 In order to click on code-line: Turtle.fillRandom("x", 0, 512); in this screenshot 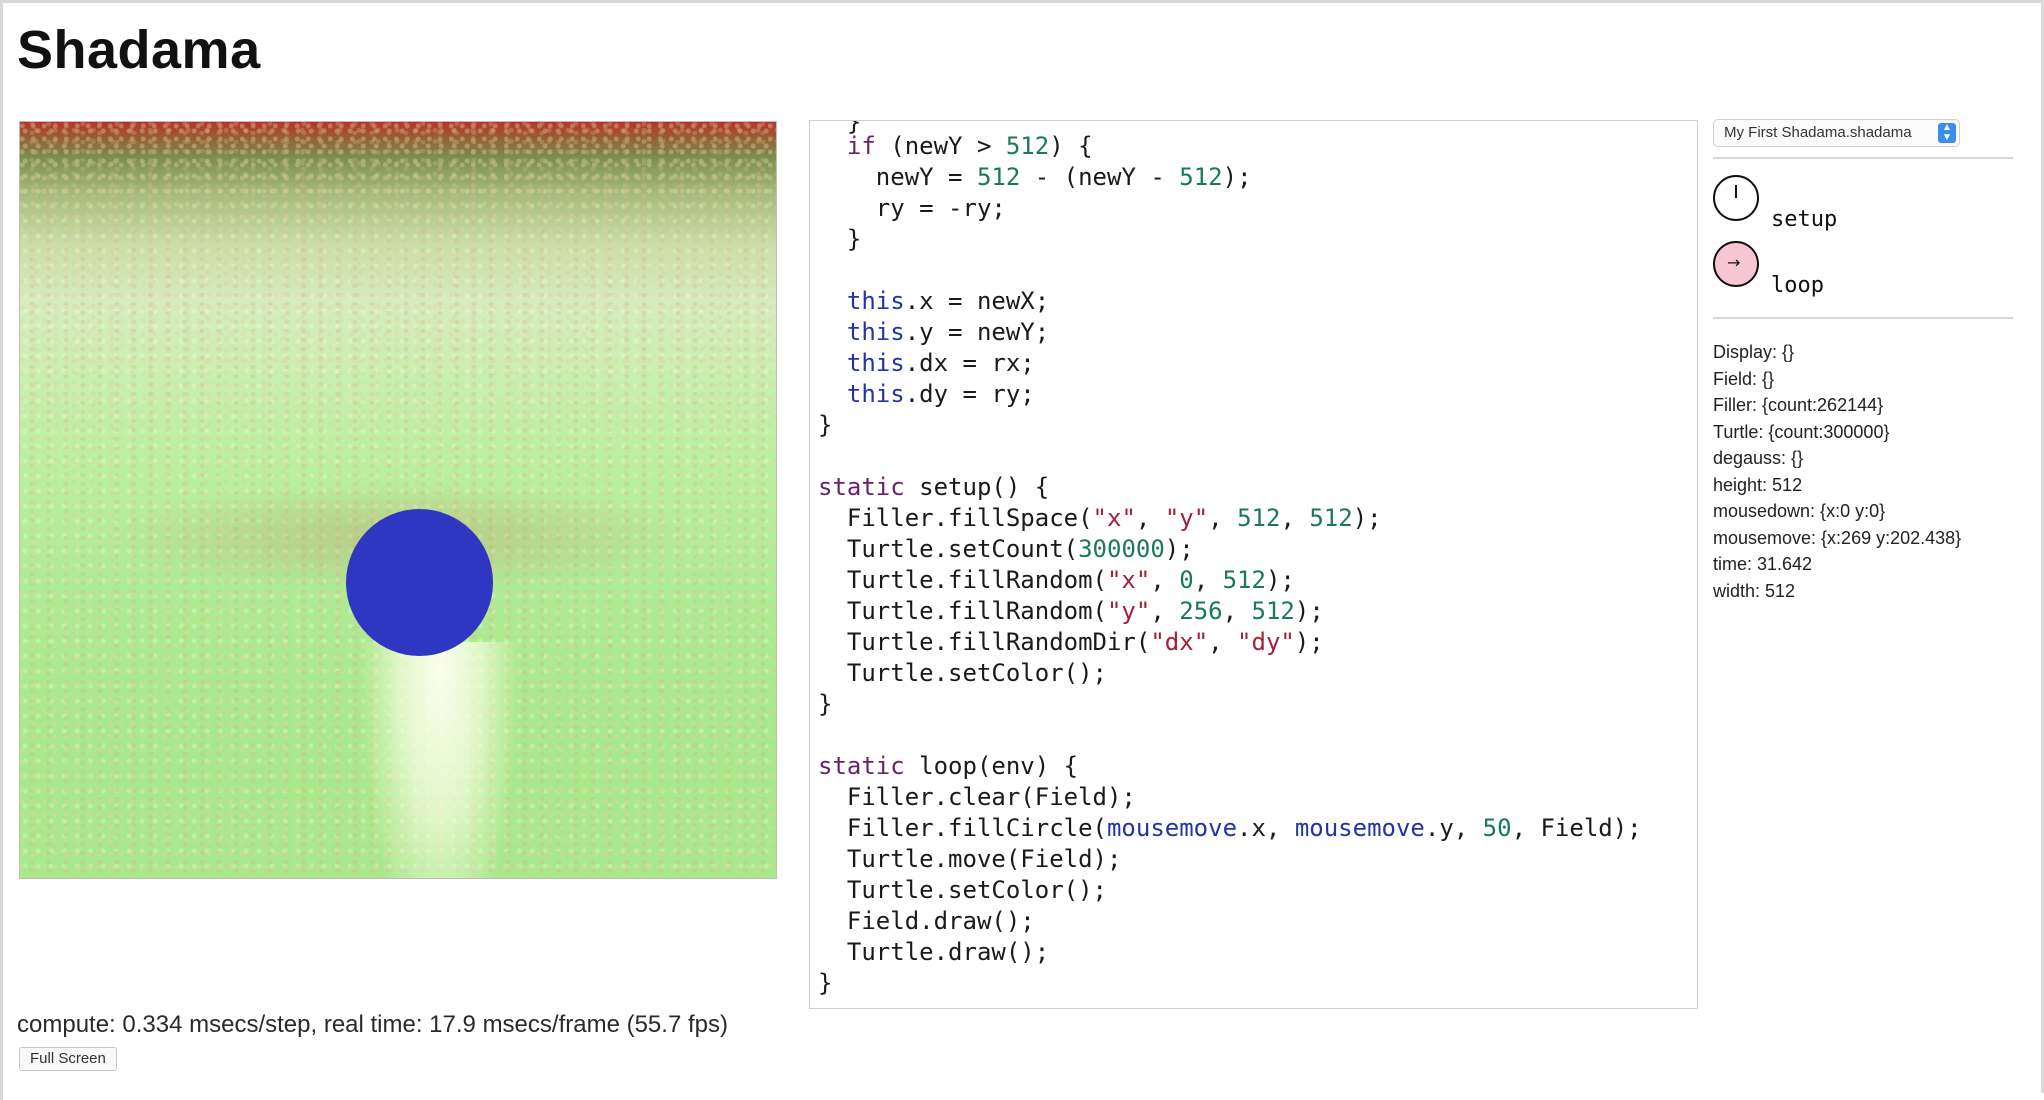, I will do `click(1056, 580)`.